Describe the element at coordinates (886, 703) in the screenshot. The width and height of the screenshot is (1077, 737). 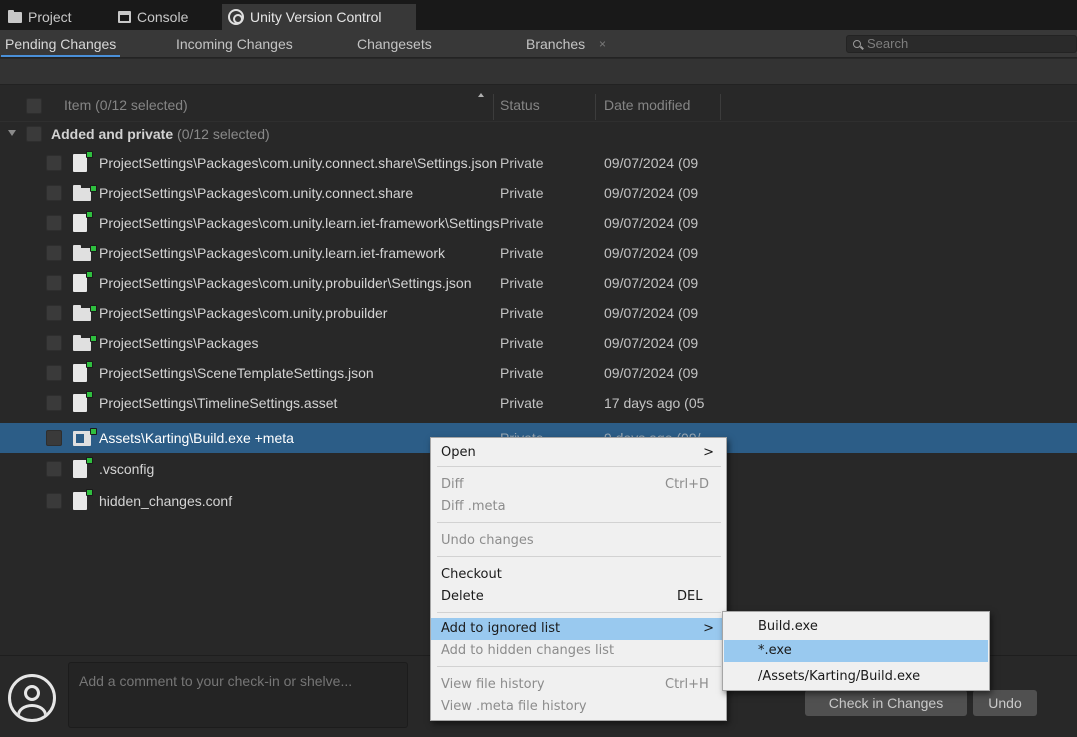
I see `check-in-changes-button: Check in Changes` at that location.